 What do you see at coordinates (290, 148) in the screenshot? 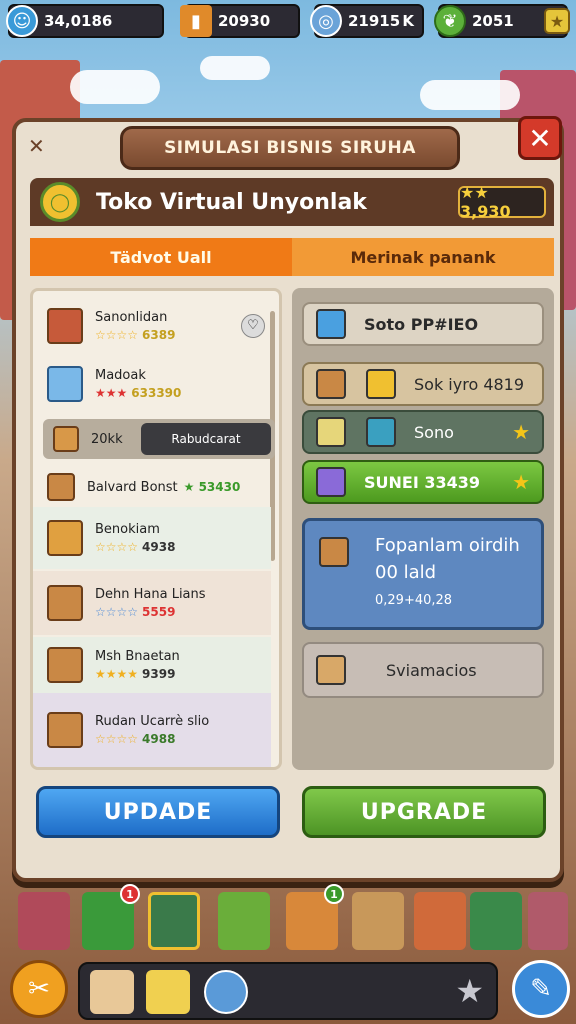
I see `dialog-title: SIMULASI BISNIS SIRUHA` at bounding box center [290, 148].